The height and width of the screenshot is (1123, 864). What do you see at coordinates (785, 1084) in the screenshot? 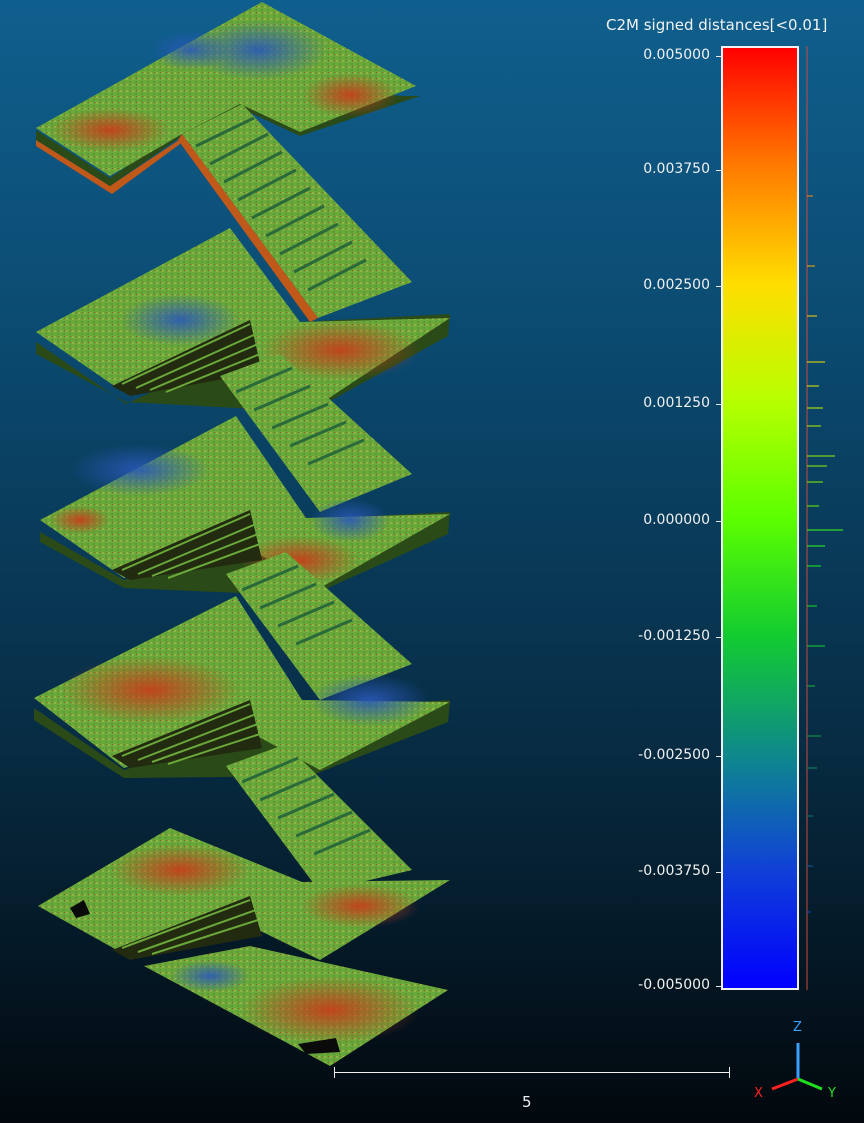
I see `x-axis-icon` at bounding box center [785, 1084].